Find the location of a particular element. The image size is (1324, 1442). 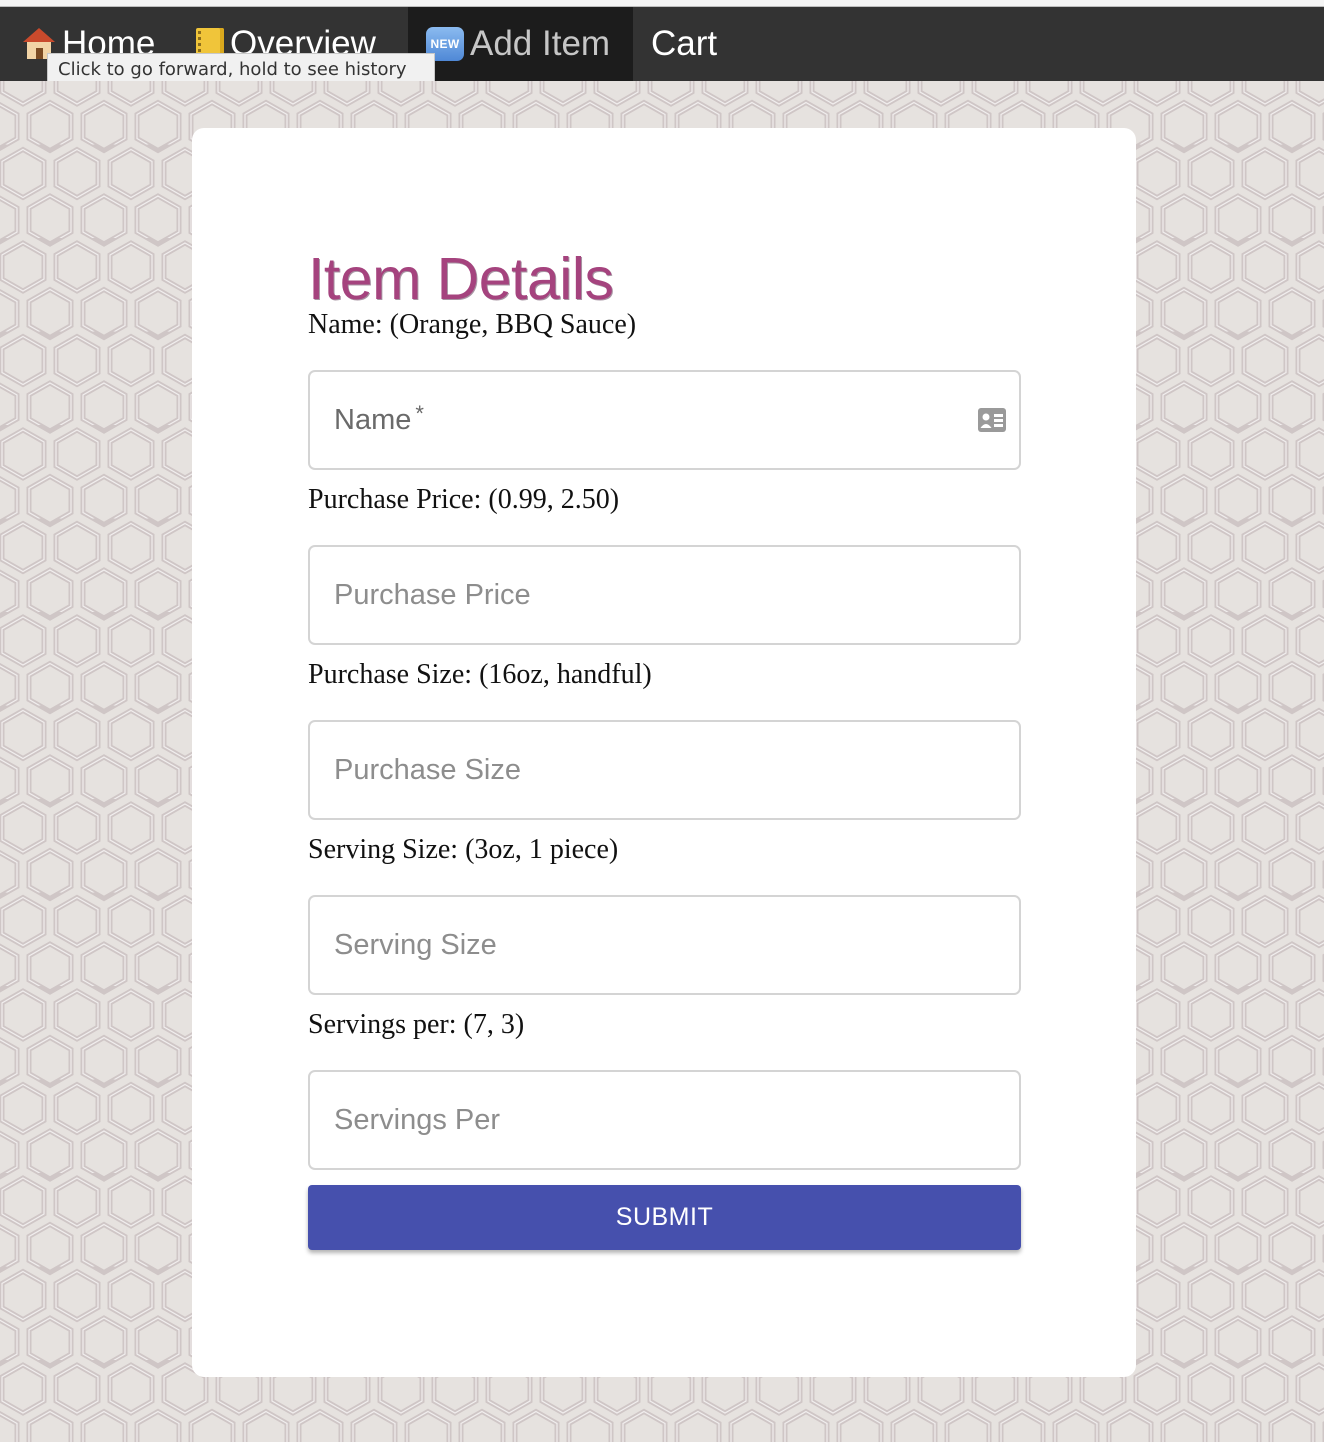

name-hint: Name: (Orange, BBQ Sauce) is located at coordinates (472, 324).